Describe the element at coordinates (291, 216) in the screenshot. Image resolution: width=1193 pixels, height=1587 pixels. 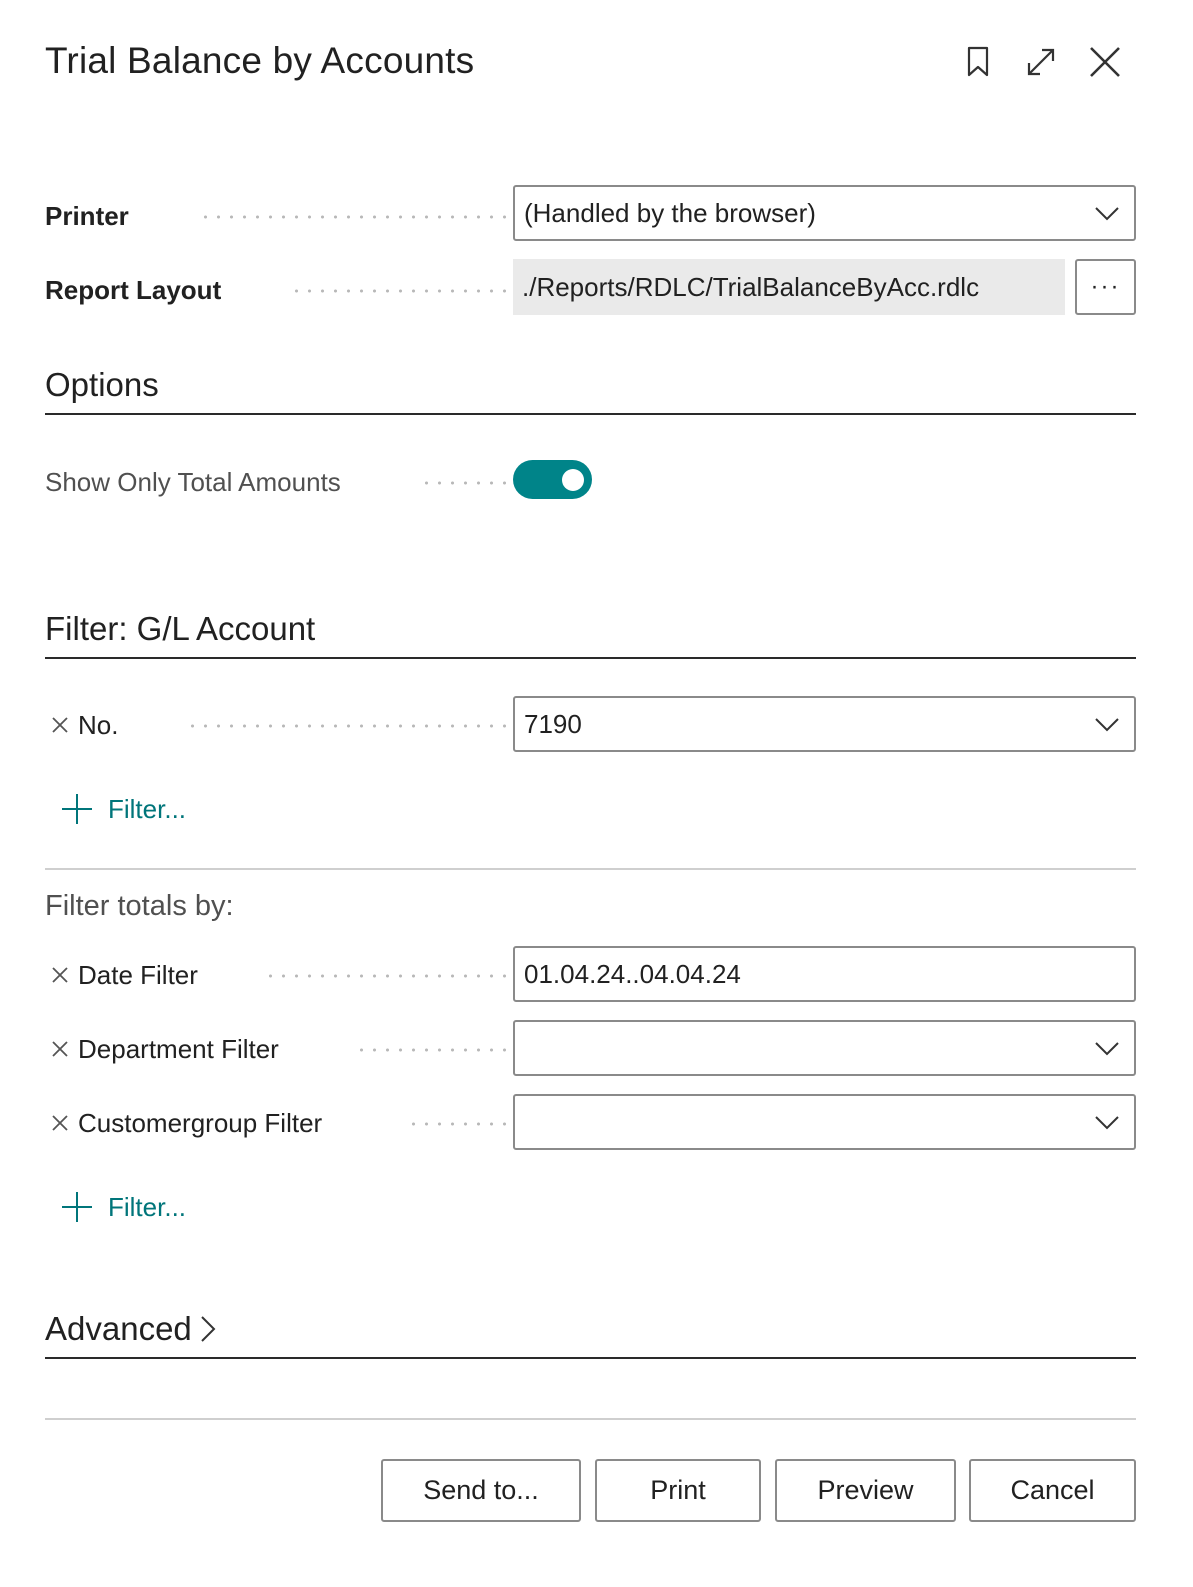
I see `printer-label: Printer` at that location.